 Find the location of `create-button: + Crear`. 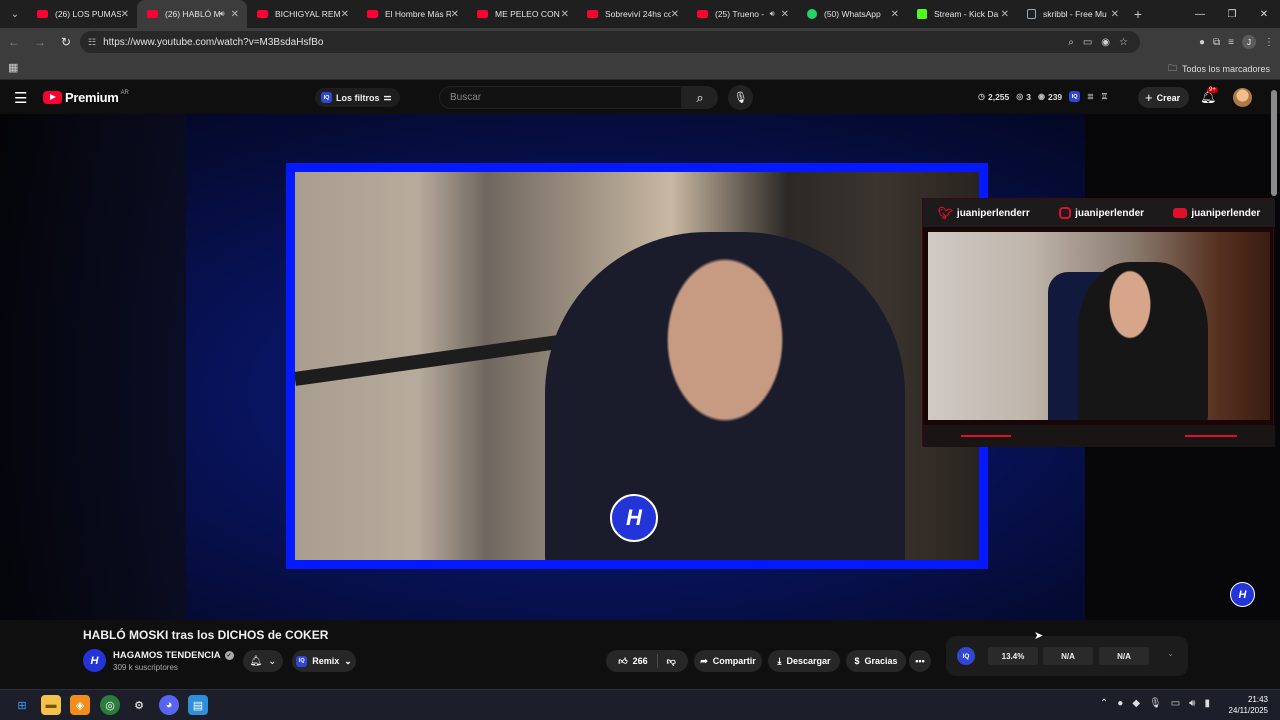

create-button: + Crear is located at coordinates (1164, 97).